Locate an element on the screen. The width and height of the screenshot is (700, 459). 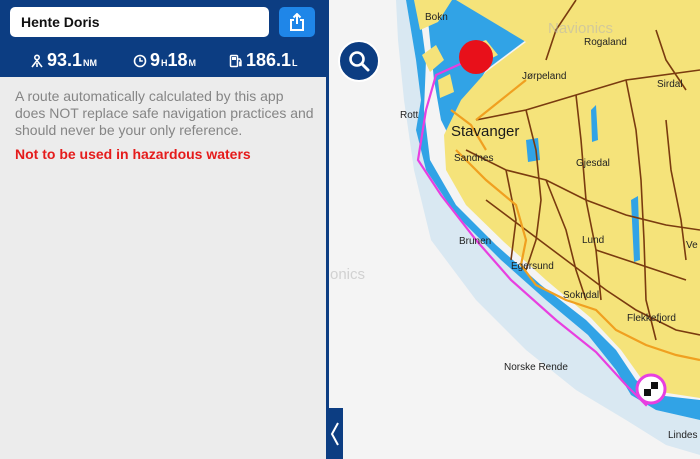
map-label-egersund: Egersund is located at coordinates (532, 266).